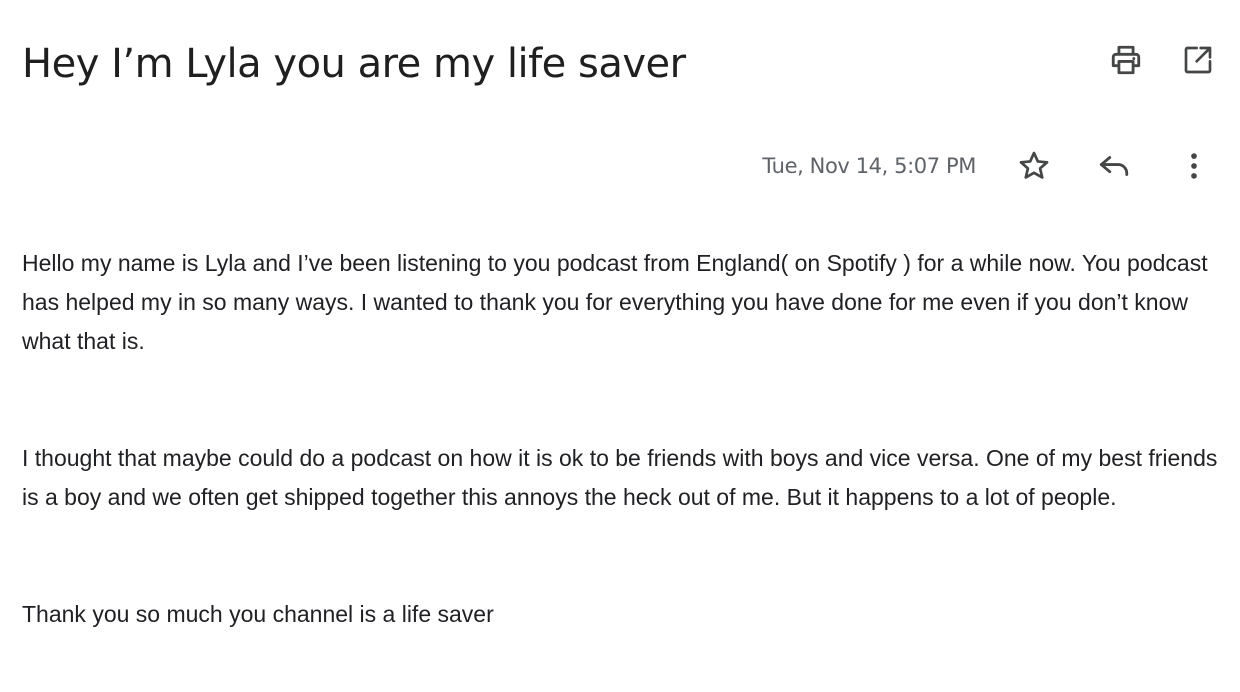  I want to click on message-meta: Tue, Nov 14, 5:07 PM, so click(987, 166).